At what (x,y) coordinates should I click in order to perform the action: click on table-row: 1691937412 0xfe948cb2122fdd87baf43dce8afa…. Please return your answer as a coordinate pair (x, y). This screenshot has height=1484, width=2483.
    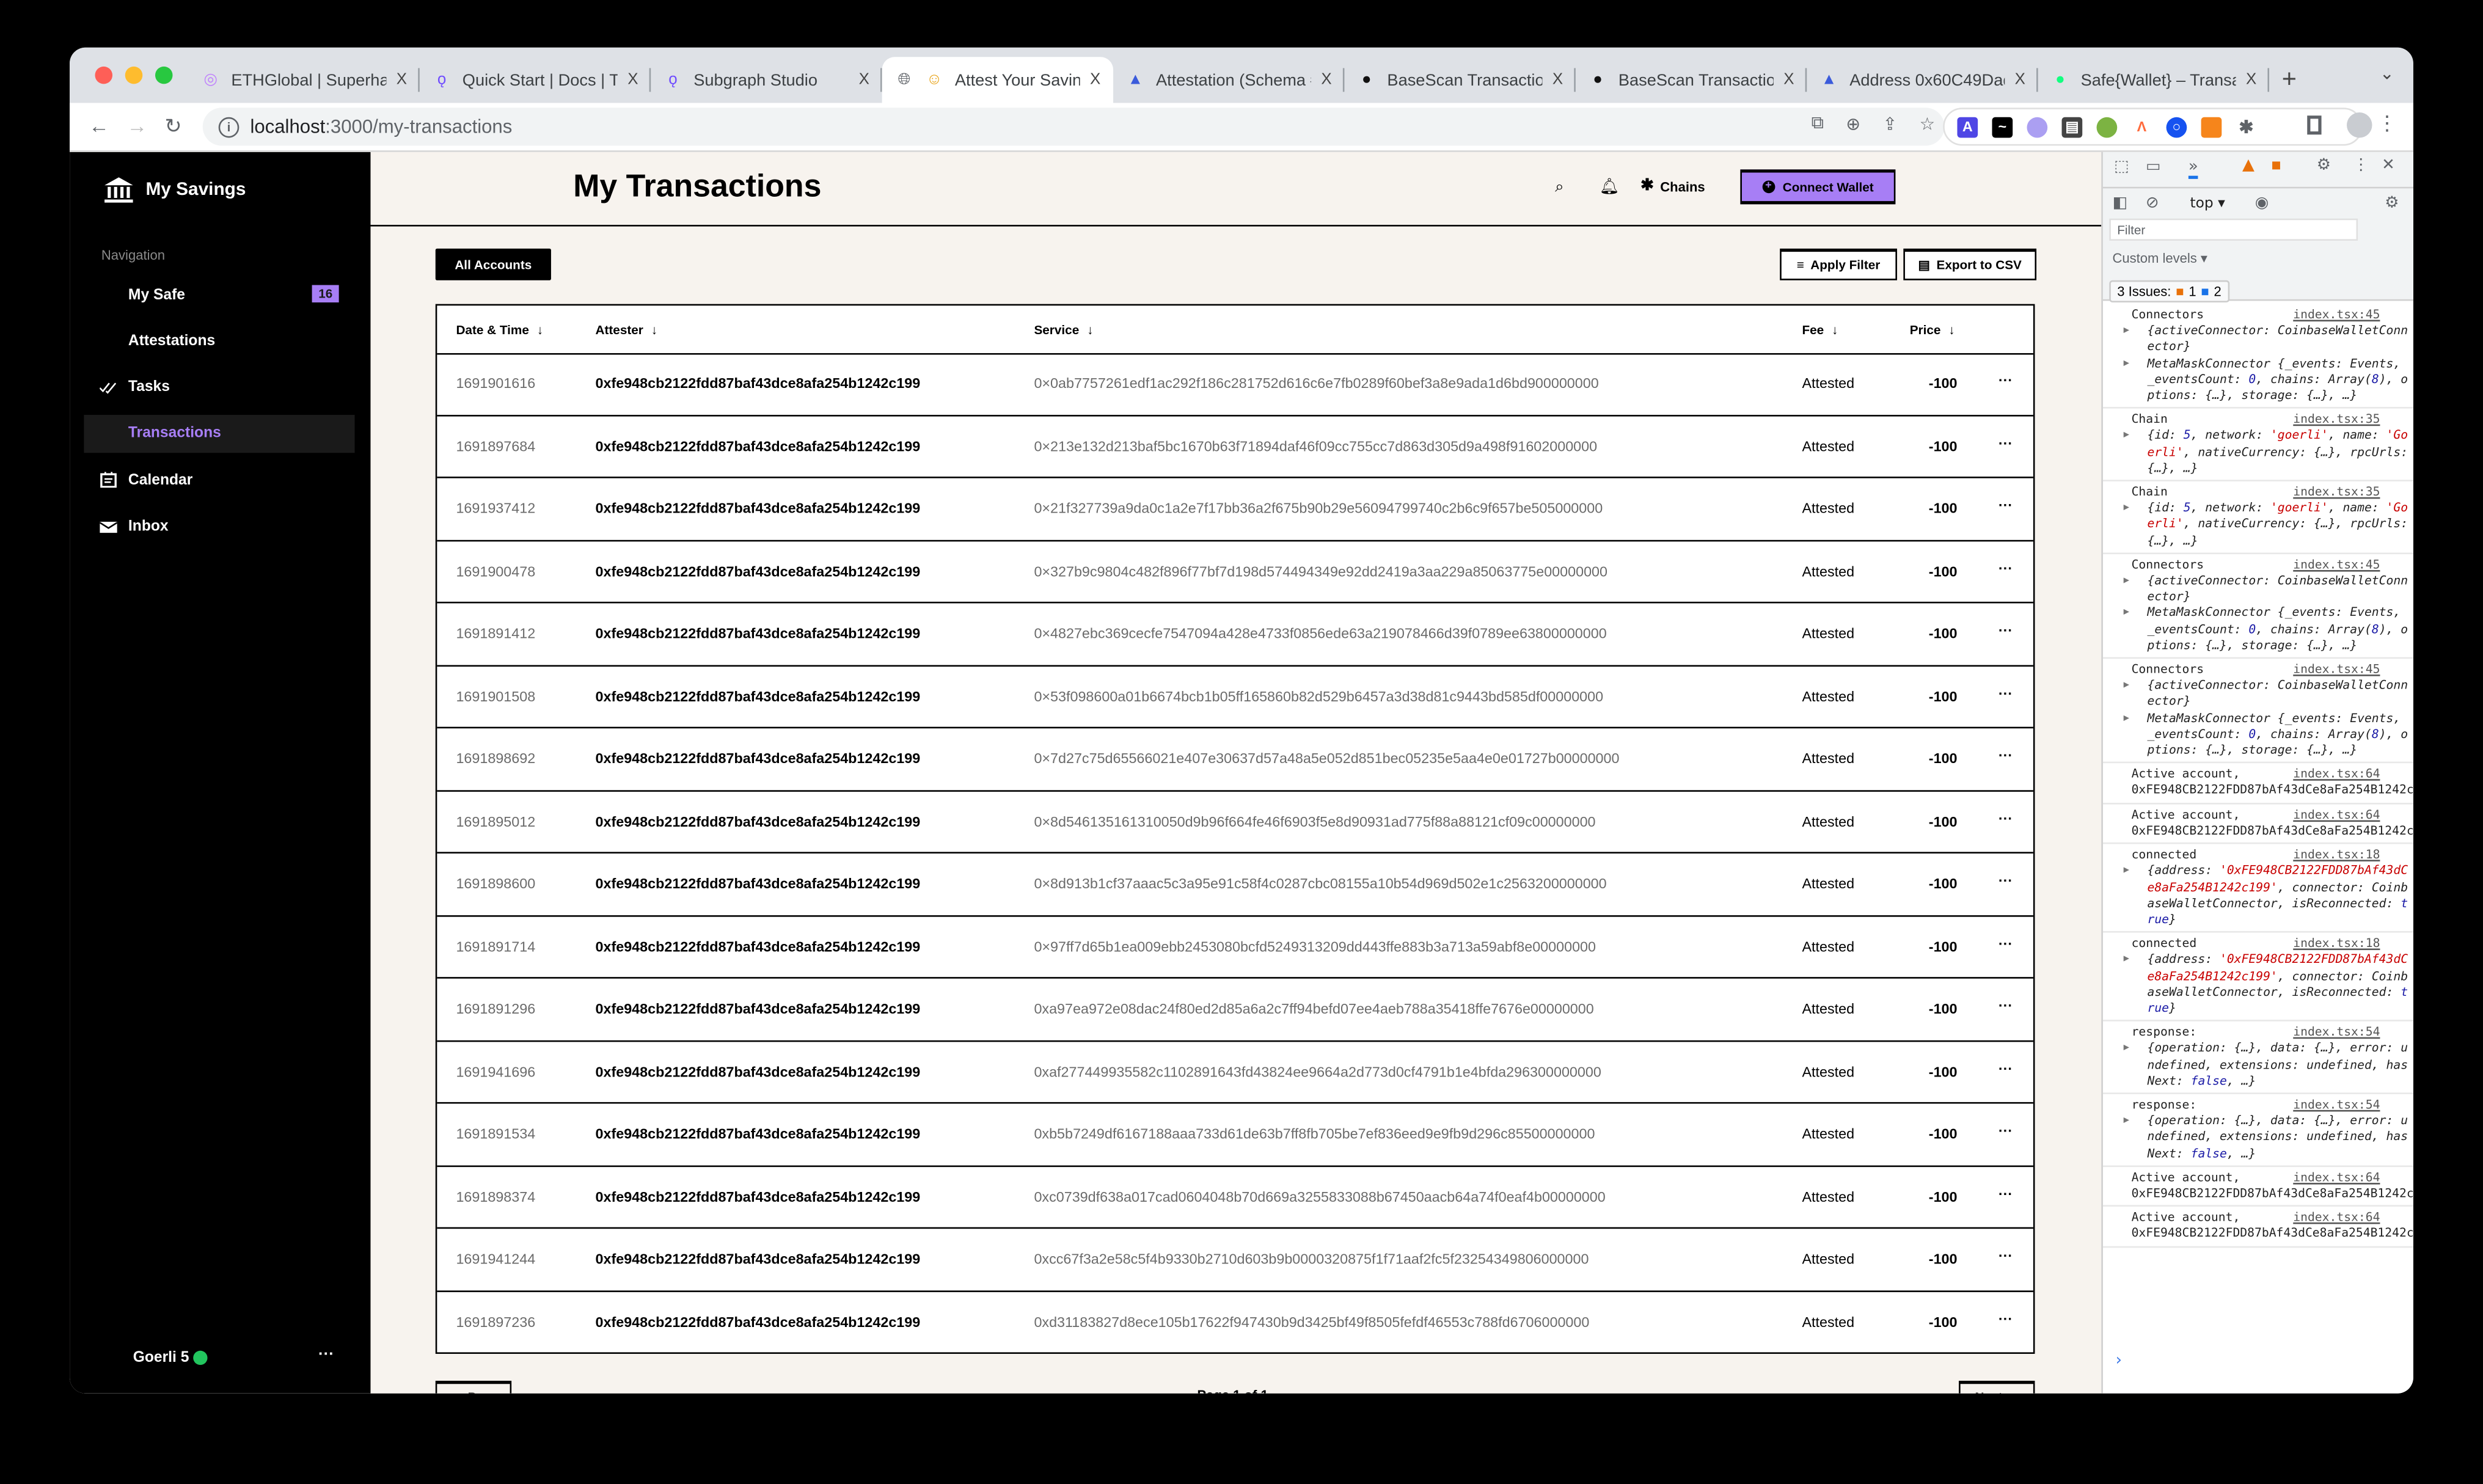
    Looking at the image, I should click on (1235, 509).